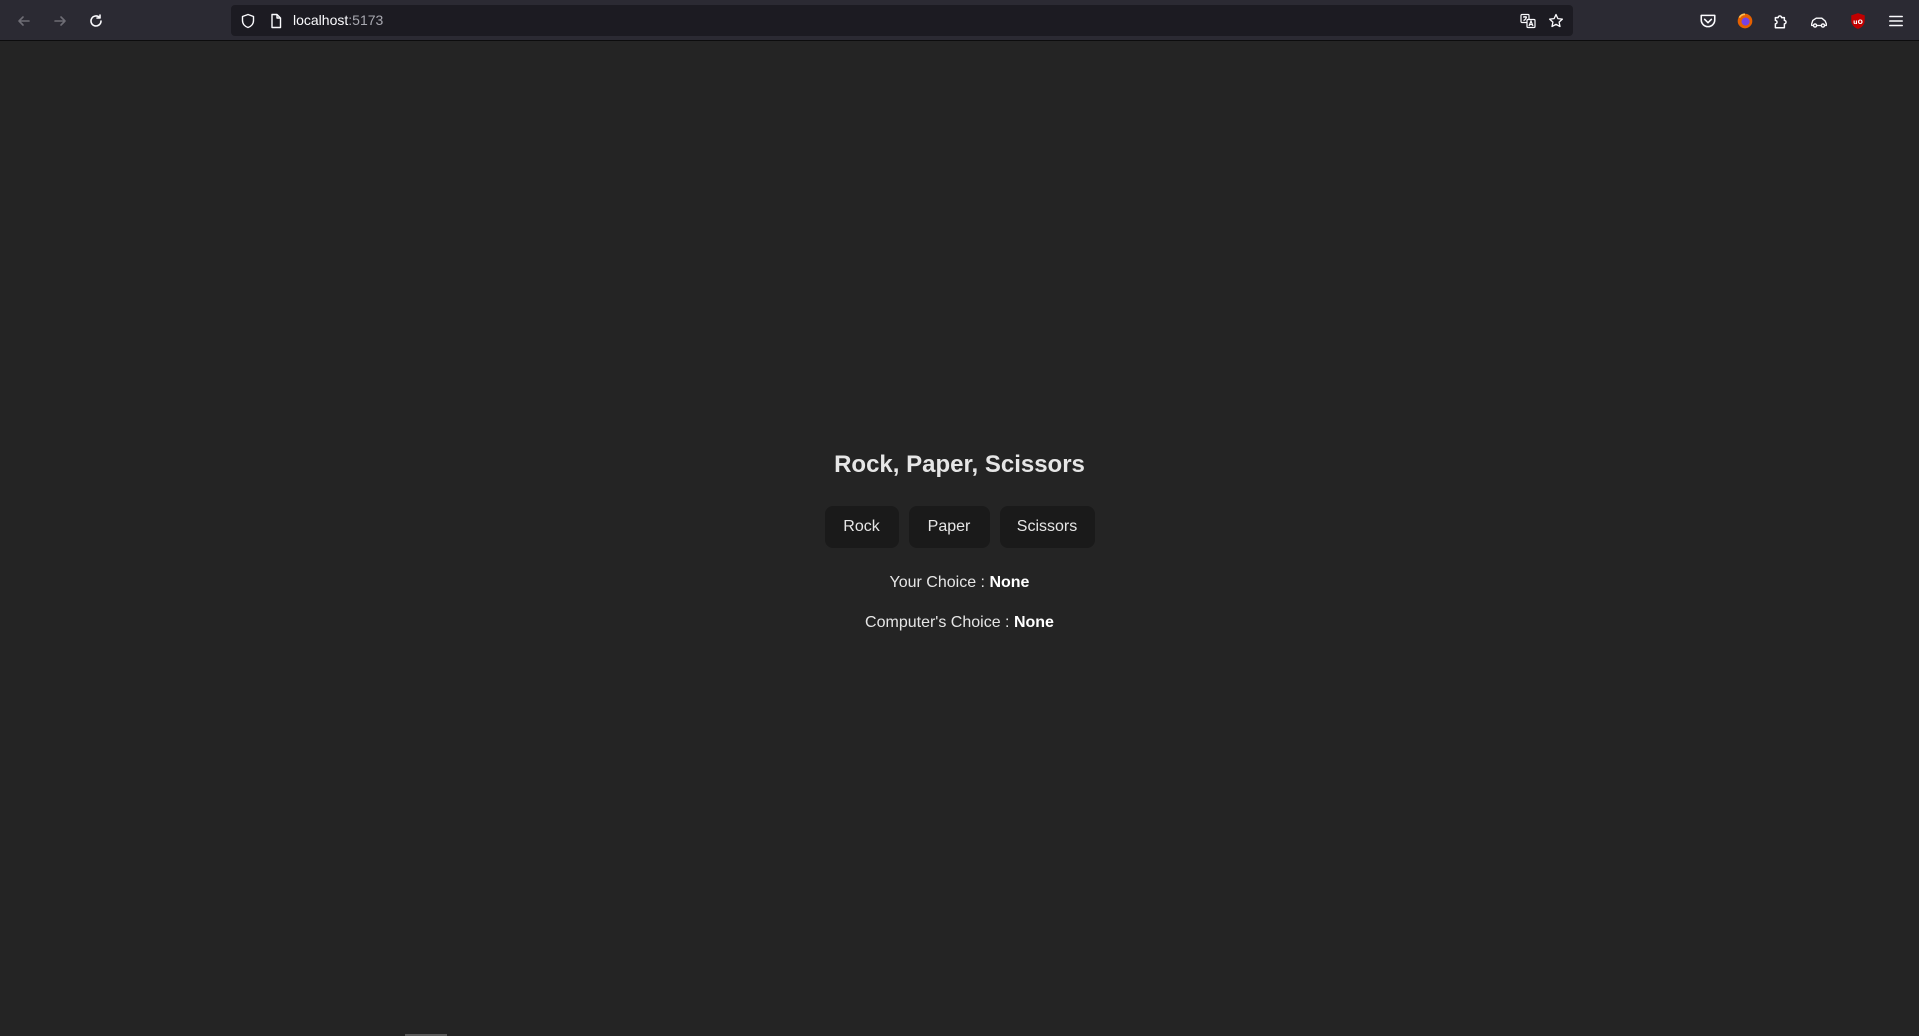 The image size is (1919, 1036). I want to click on ublock-icon: uO, so click(1858, 21).